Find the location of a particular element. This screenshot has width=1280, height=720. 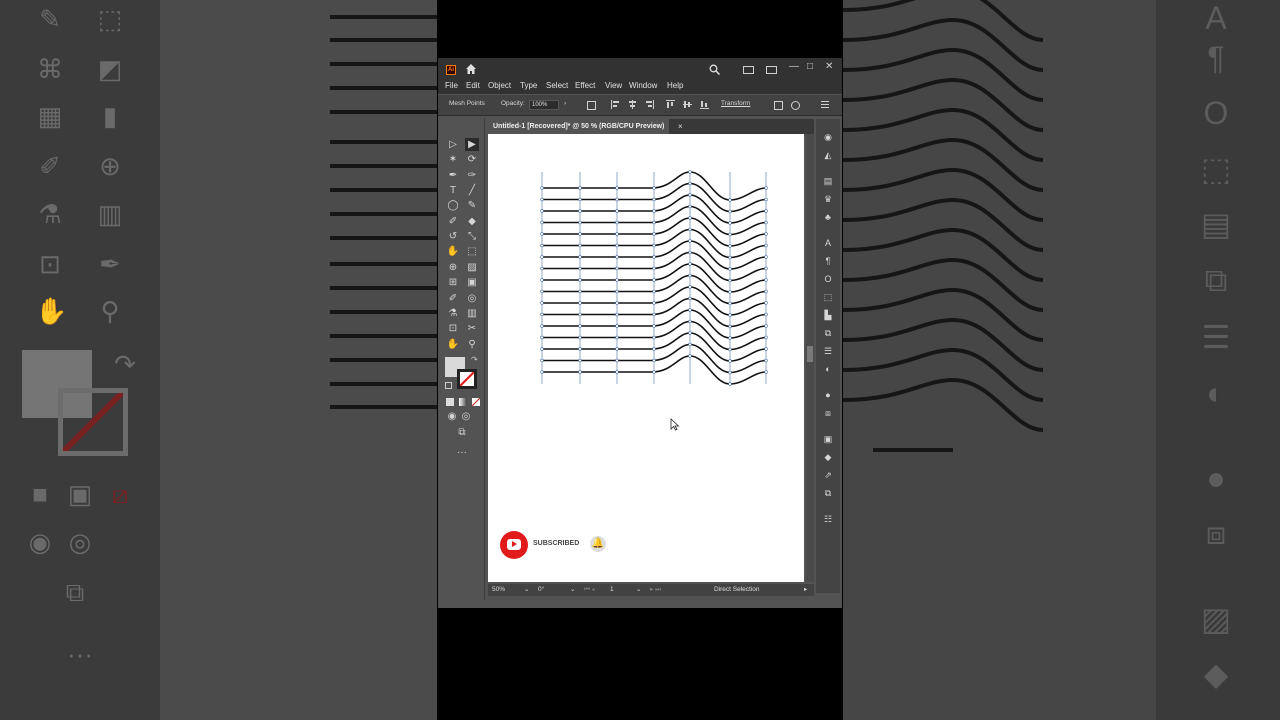

hand-tool-icon: ✋ is located at coordinates (453, 344).